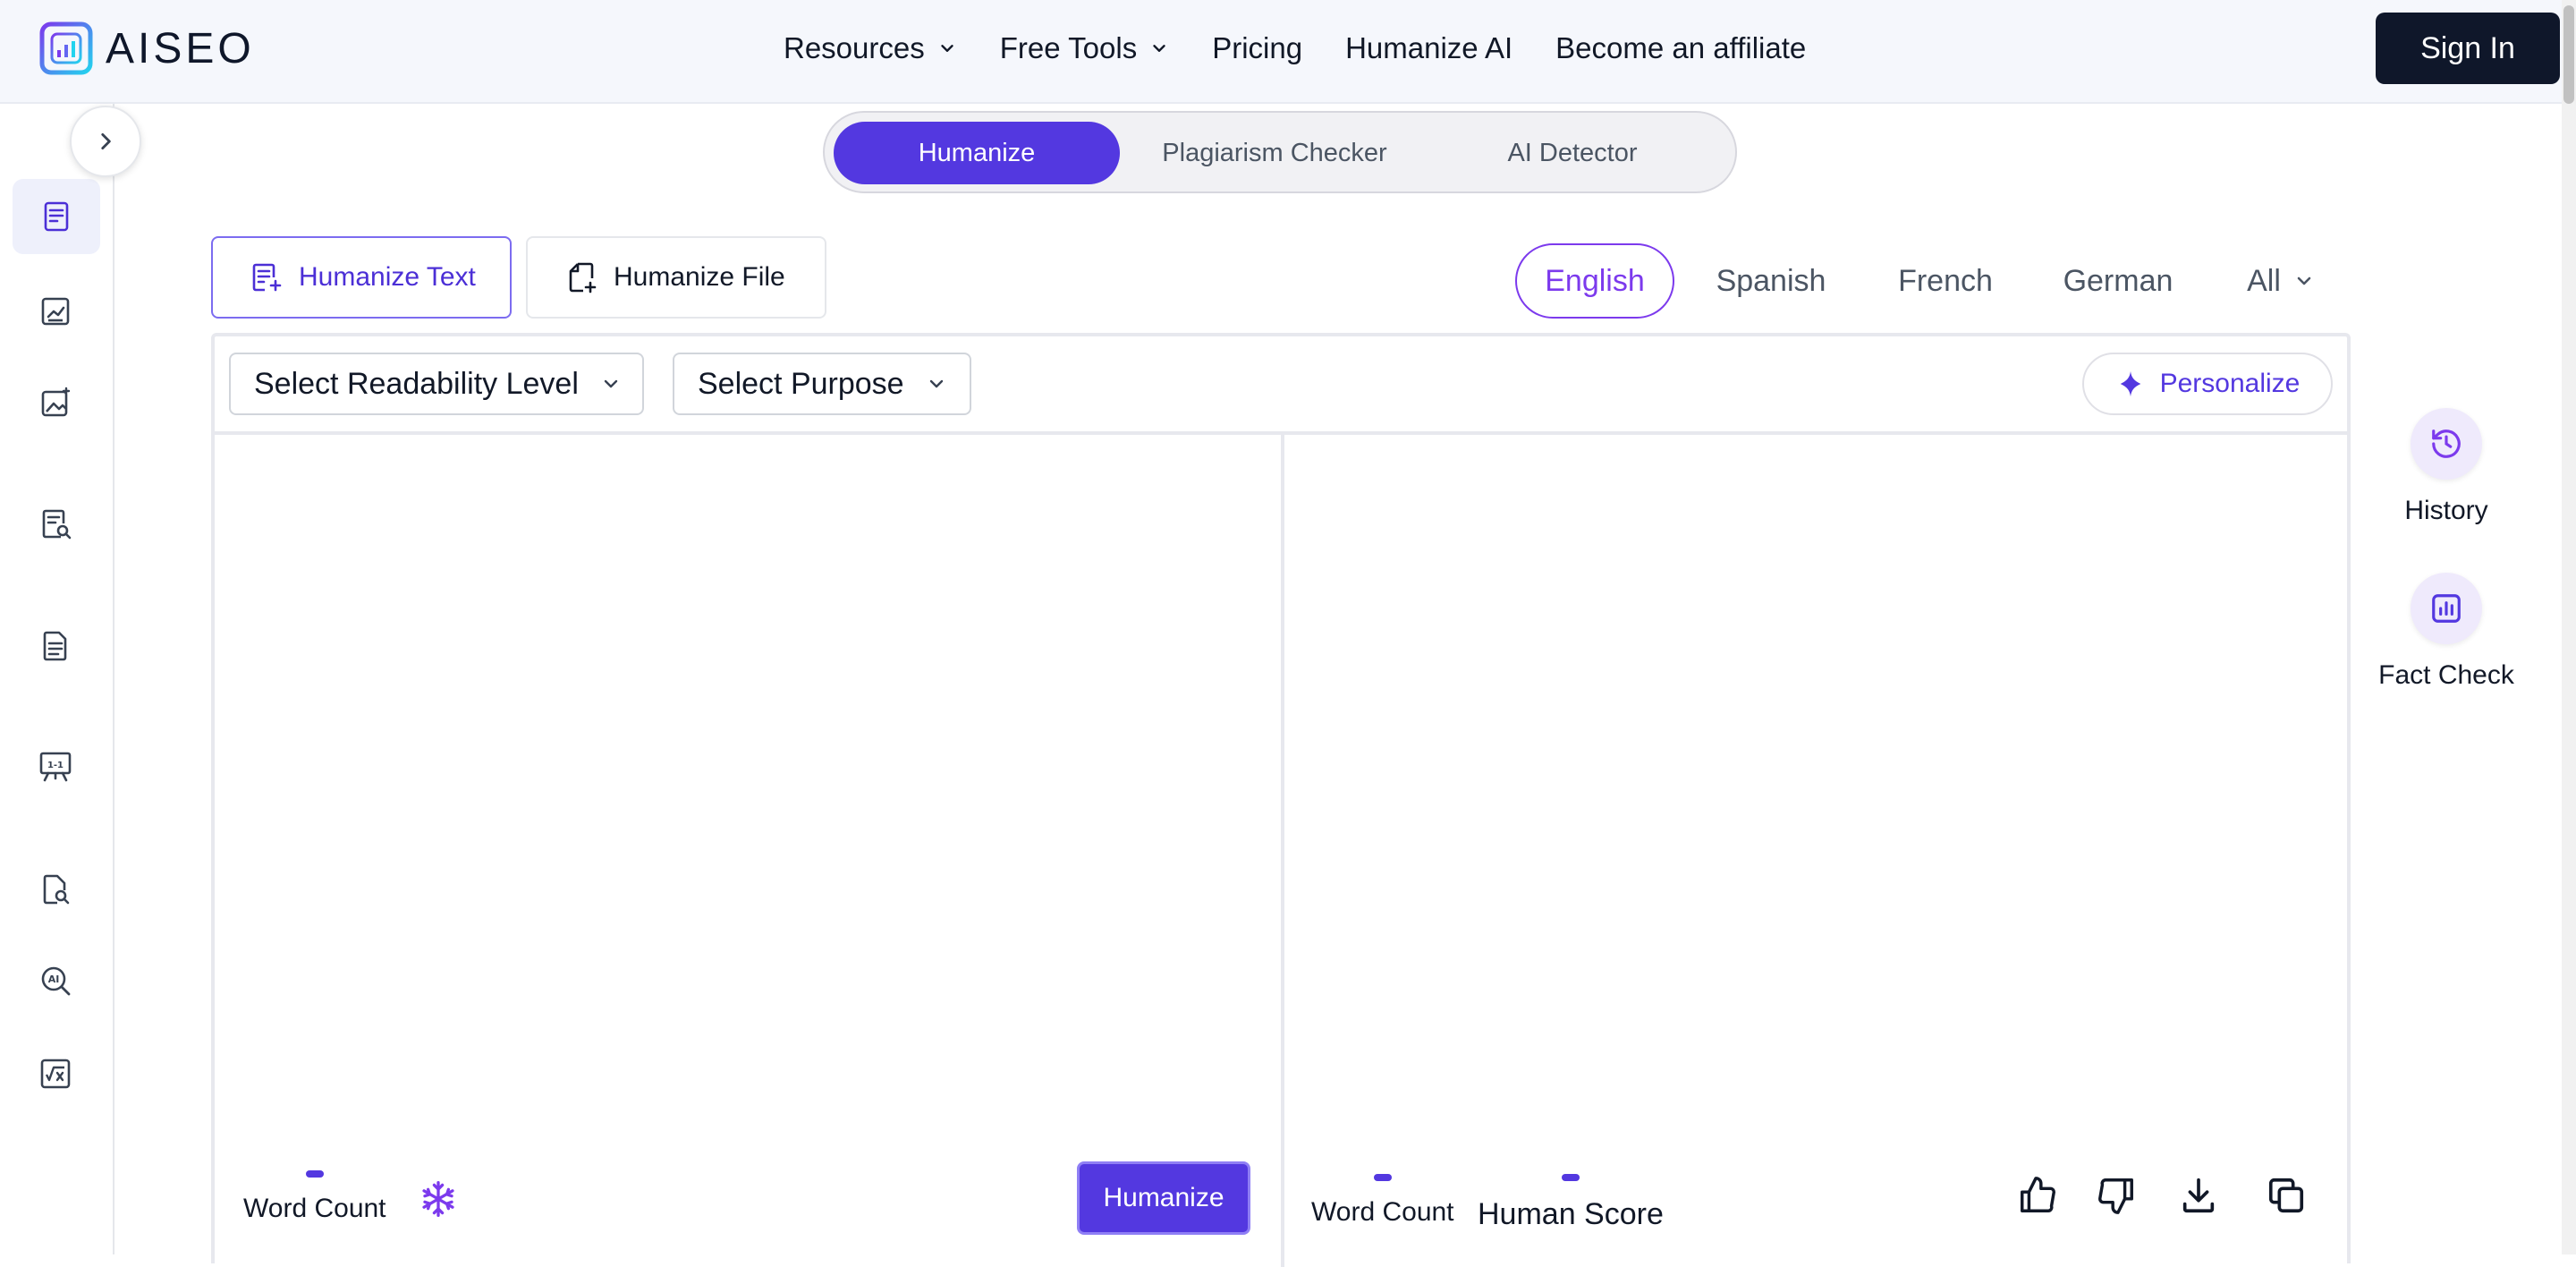 This screenshot has width=2576, height=1267. I want to click on nav-resources: Resources, so click(870, 48).